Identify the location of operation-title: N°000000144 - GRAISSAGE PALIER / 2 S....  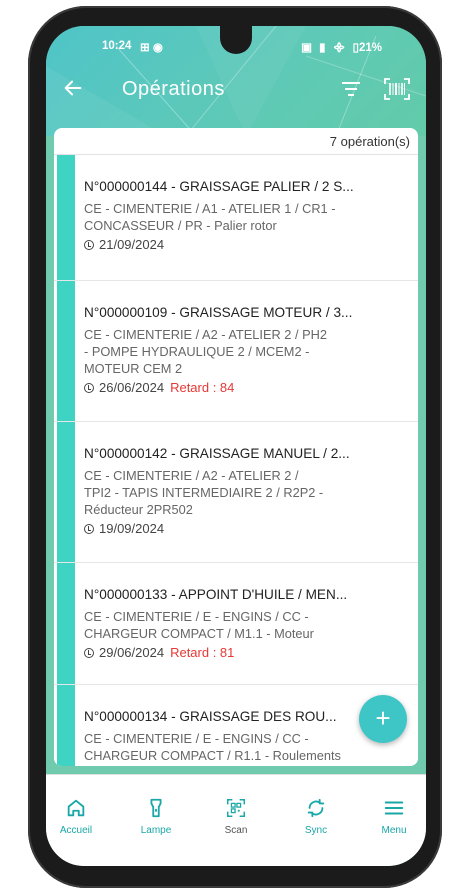
(219, 186).